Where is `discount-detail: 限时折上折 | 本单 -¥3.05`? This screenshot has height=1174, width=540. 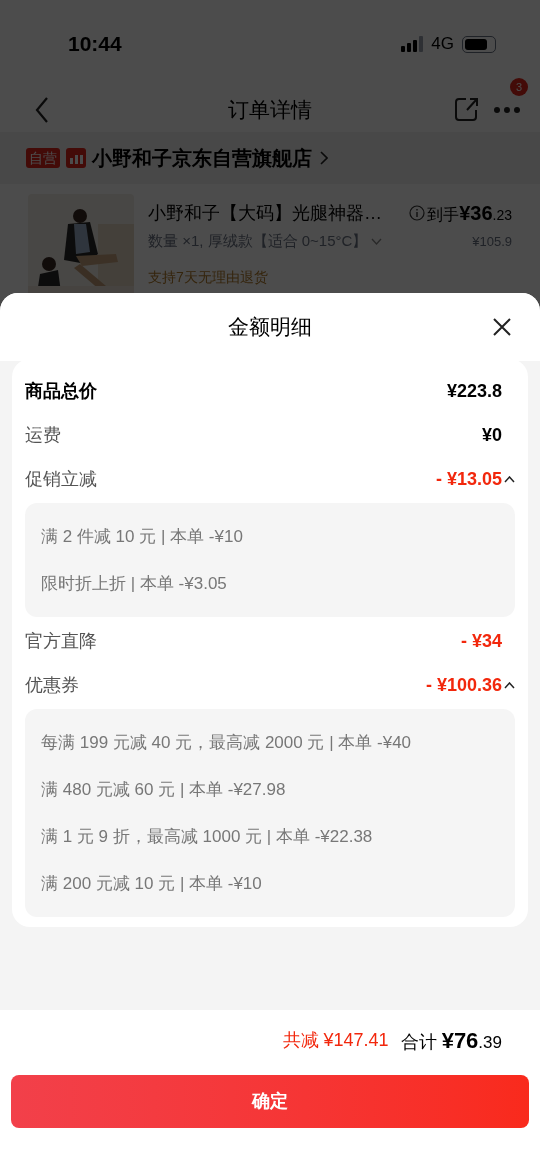
discount-detail: 限时折上折 | 本单 -¥3.05 is located at coordinates (134, 583).